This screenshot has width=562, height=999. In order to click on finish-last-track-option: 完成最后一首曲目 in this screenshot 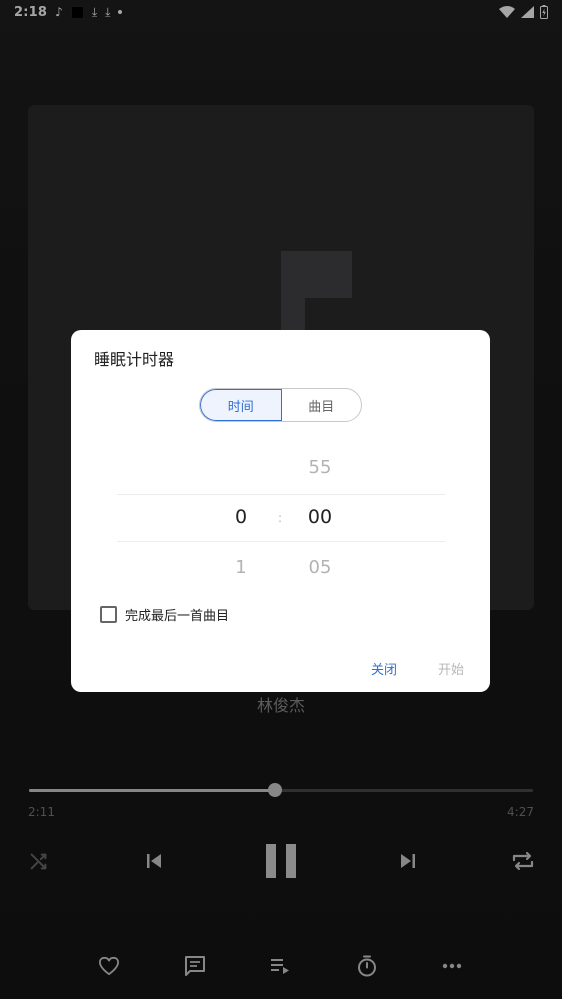, I will do `click(164, 614)`.